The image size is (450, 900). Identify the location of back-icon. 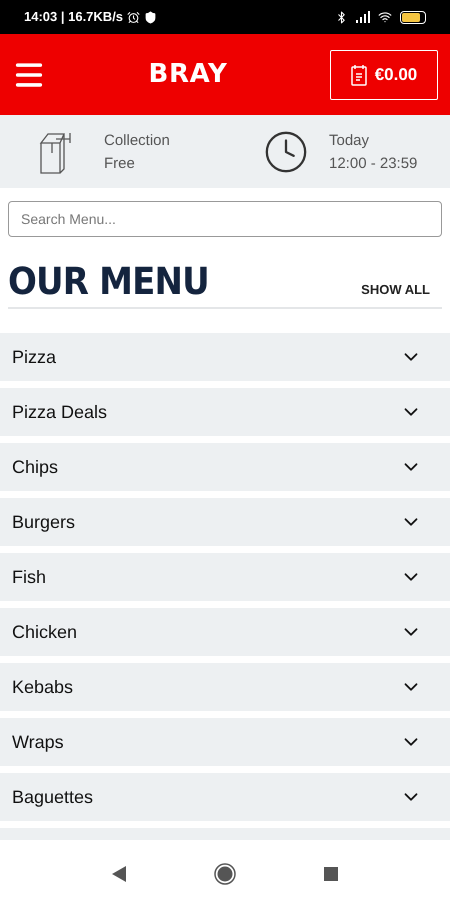
(119, 874).